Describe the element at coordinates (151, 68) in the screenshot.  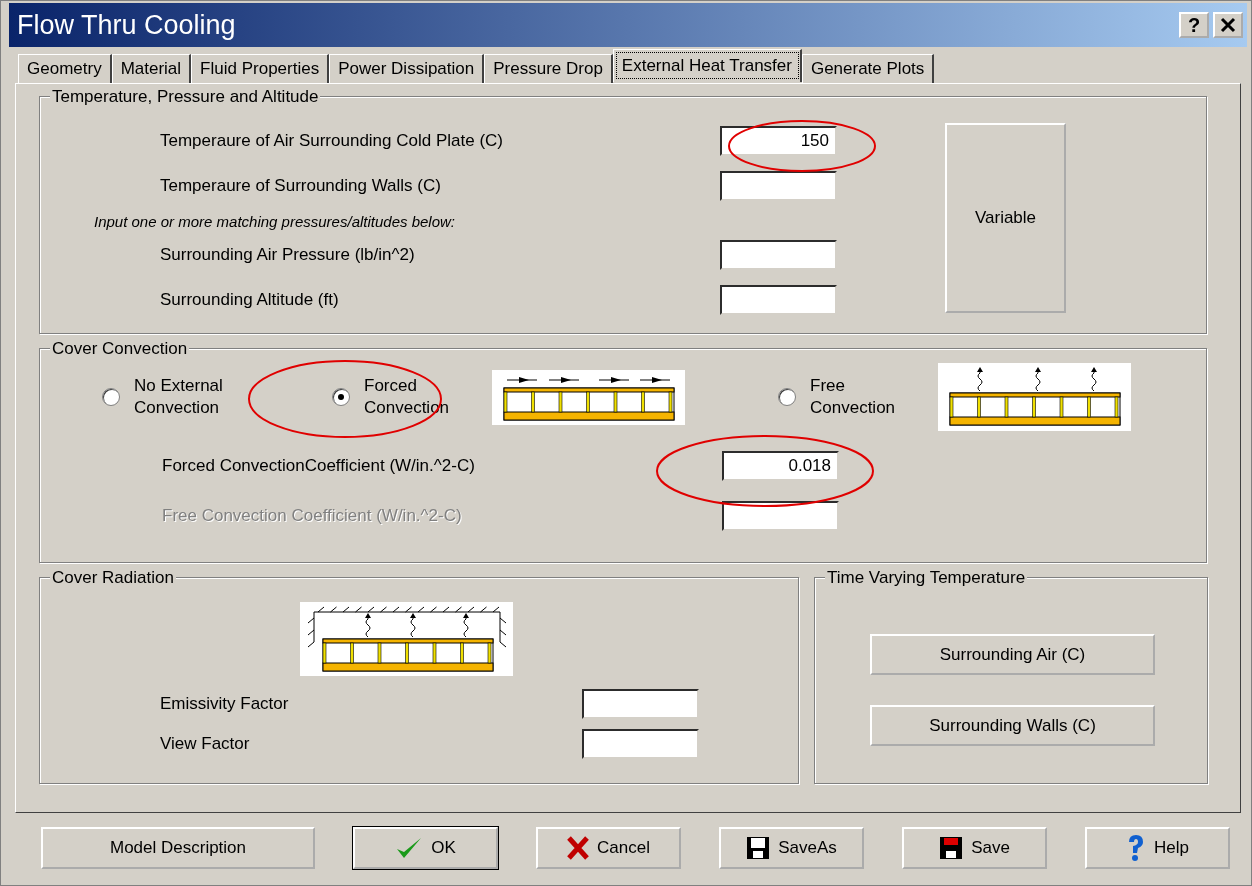
I see `tab: Material` at that location.